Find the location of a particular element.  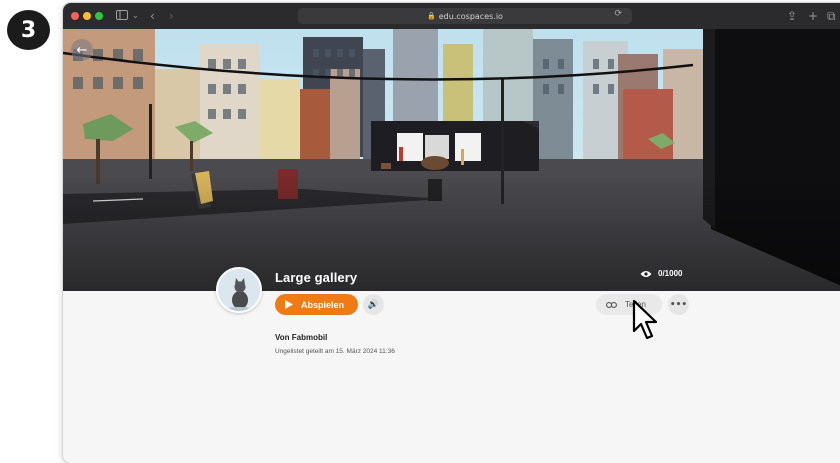

speaker-icon: 🔊 is located at coordinates (373, 304).